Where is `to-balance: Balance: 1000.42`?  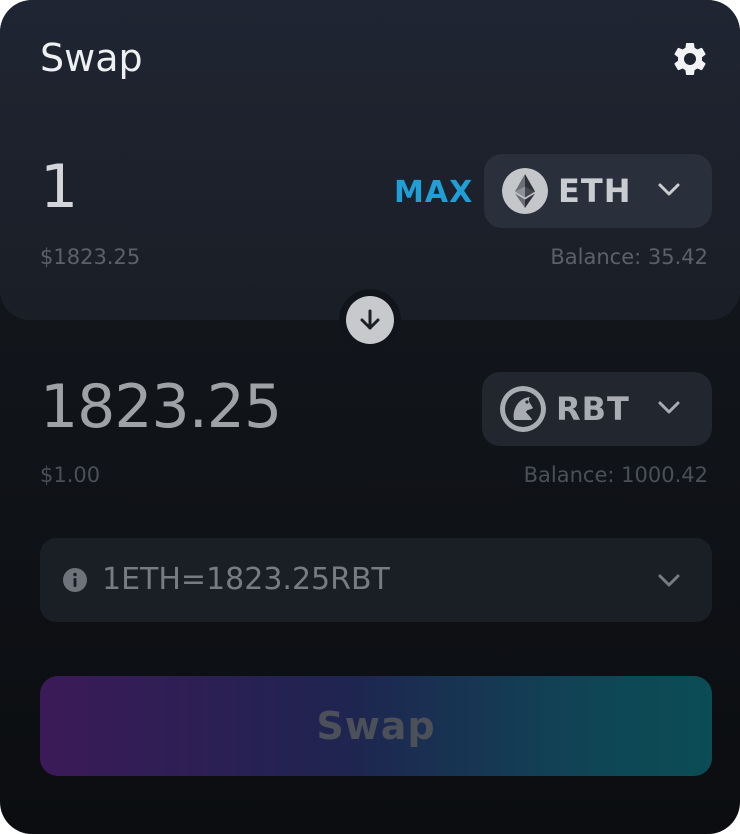
to-balance: Balance: 1000.42 is located at coordinates (615, 475).